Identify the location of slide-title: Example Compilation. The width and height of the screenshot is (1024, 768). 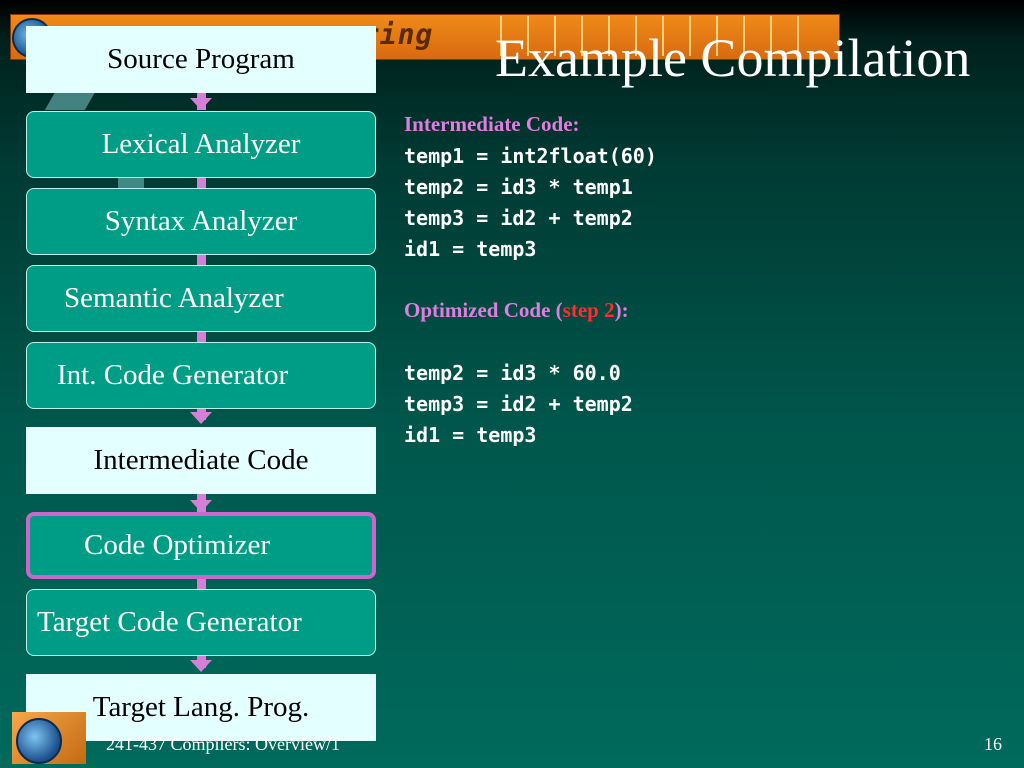
(733, 58).